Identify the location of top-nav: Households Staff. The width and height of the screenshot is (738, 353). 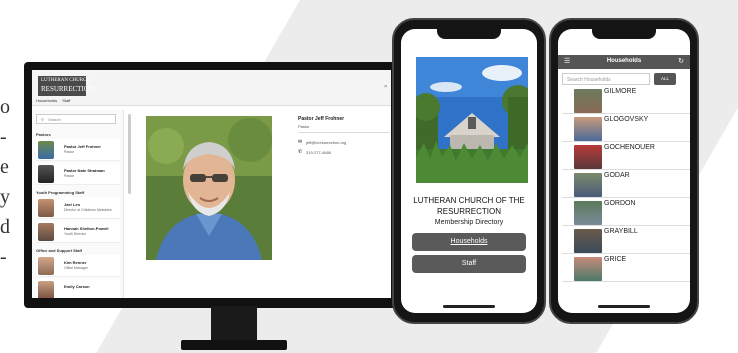
(55, 100).